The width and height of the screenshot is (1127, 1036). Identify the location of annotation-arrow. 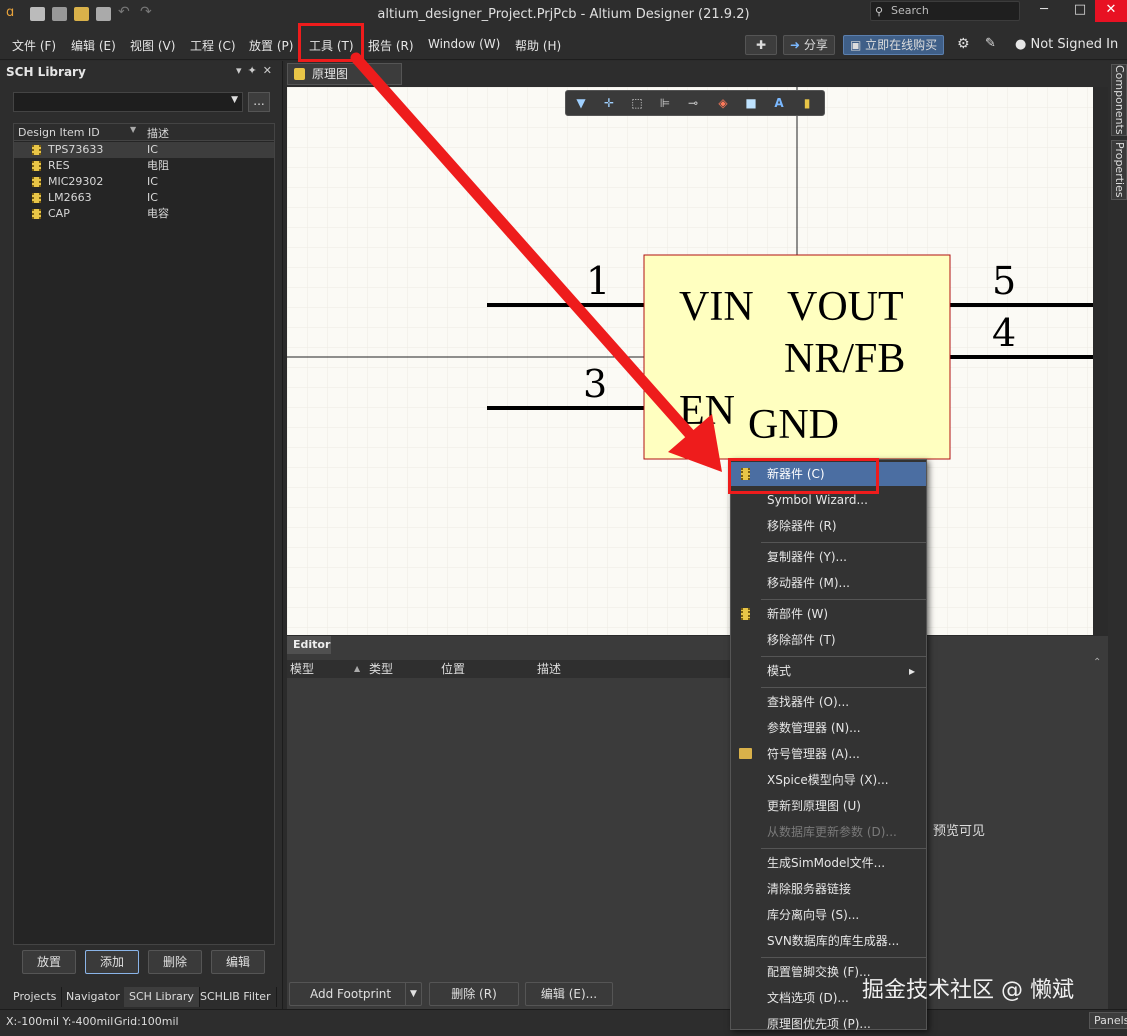
(536, 262).